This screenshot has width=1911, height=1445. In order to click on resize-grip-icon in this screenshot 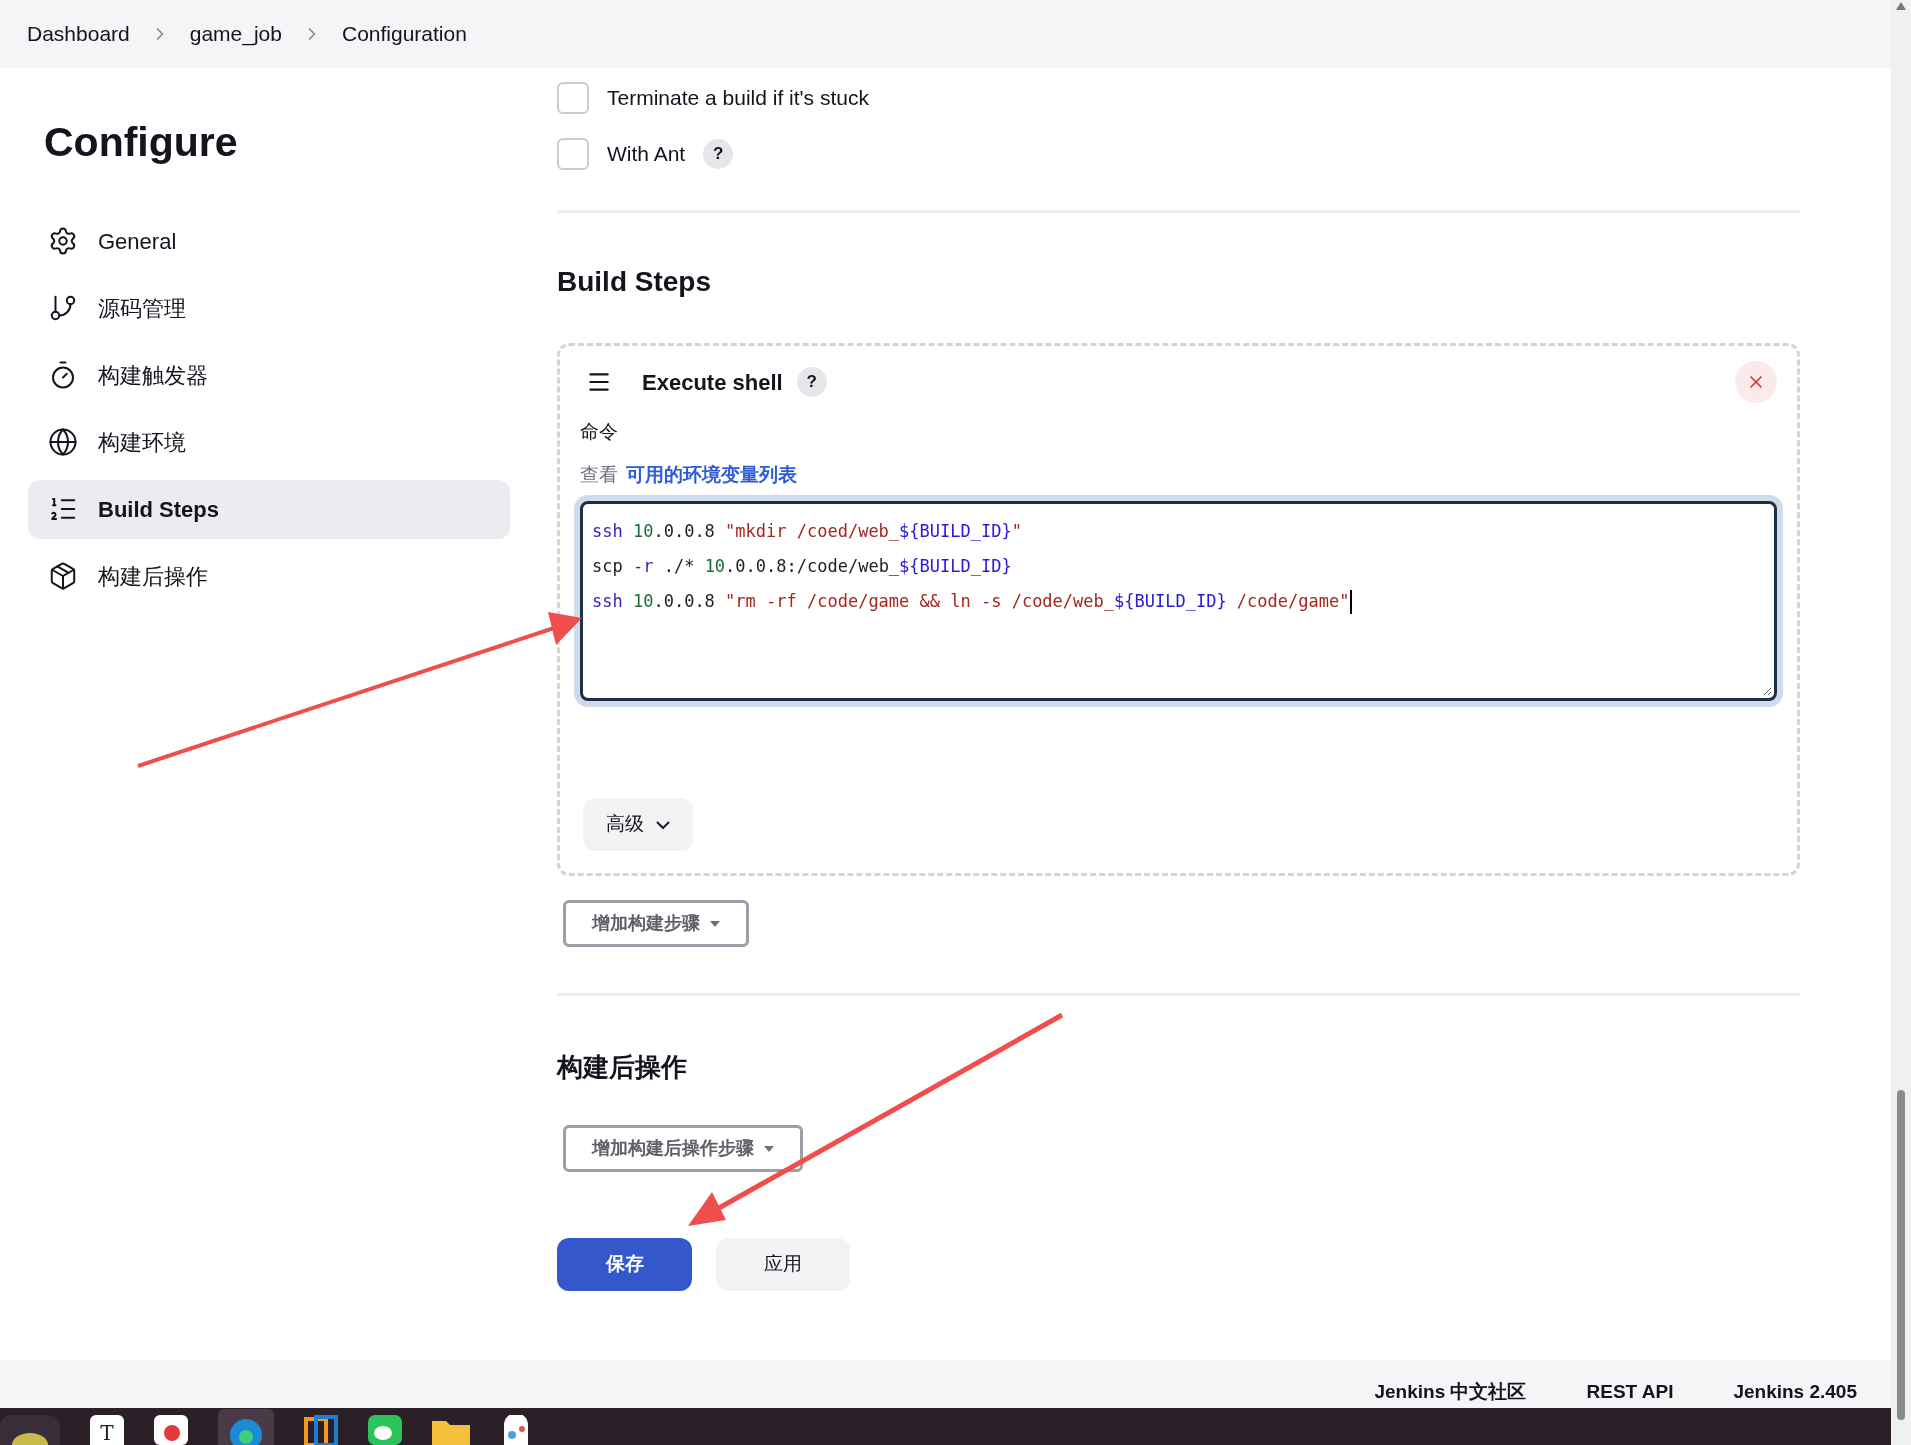, I will do `click(1767, 691)`.